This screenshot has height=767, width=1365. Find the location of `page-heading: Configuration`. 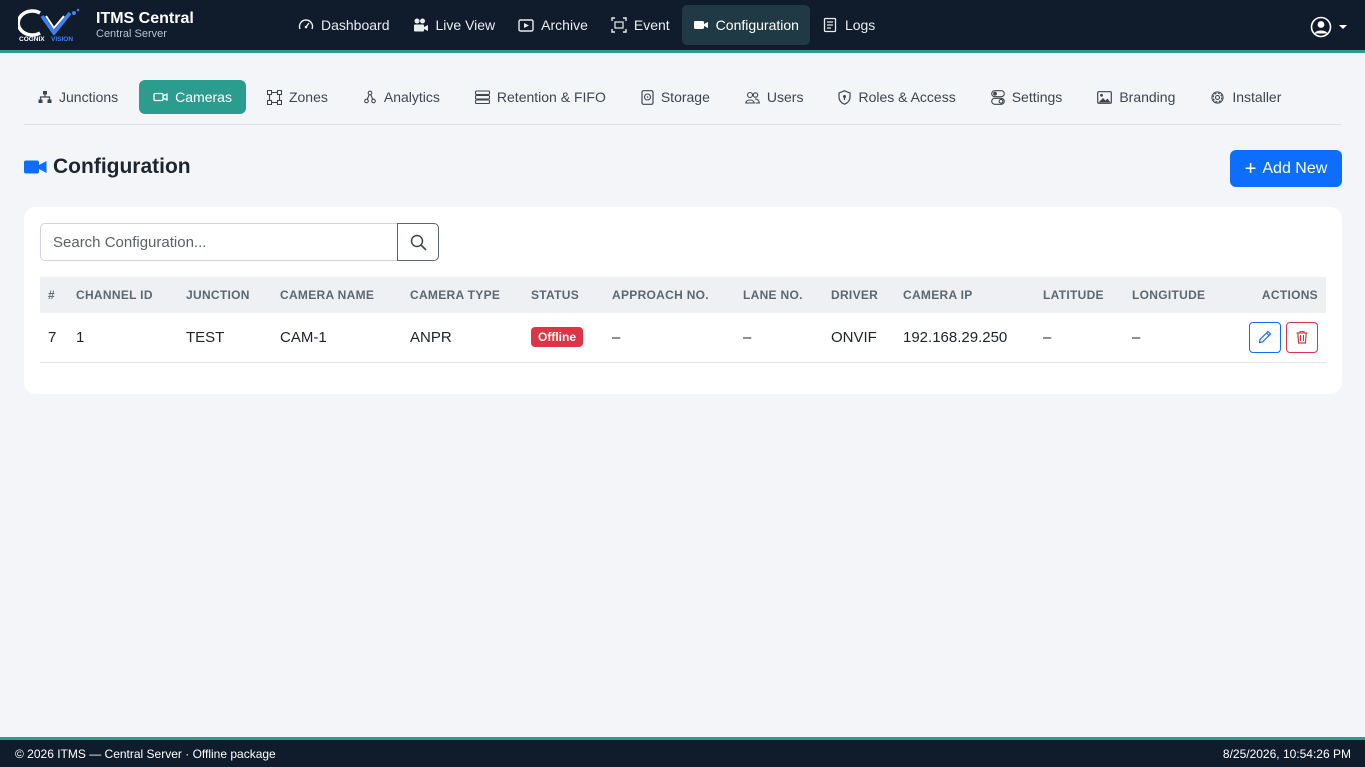

page-heading: Configuration is located at coordinates (107, 167).